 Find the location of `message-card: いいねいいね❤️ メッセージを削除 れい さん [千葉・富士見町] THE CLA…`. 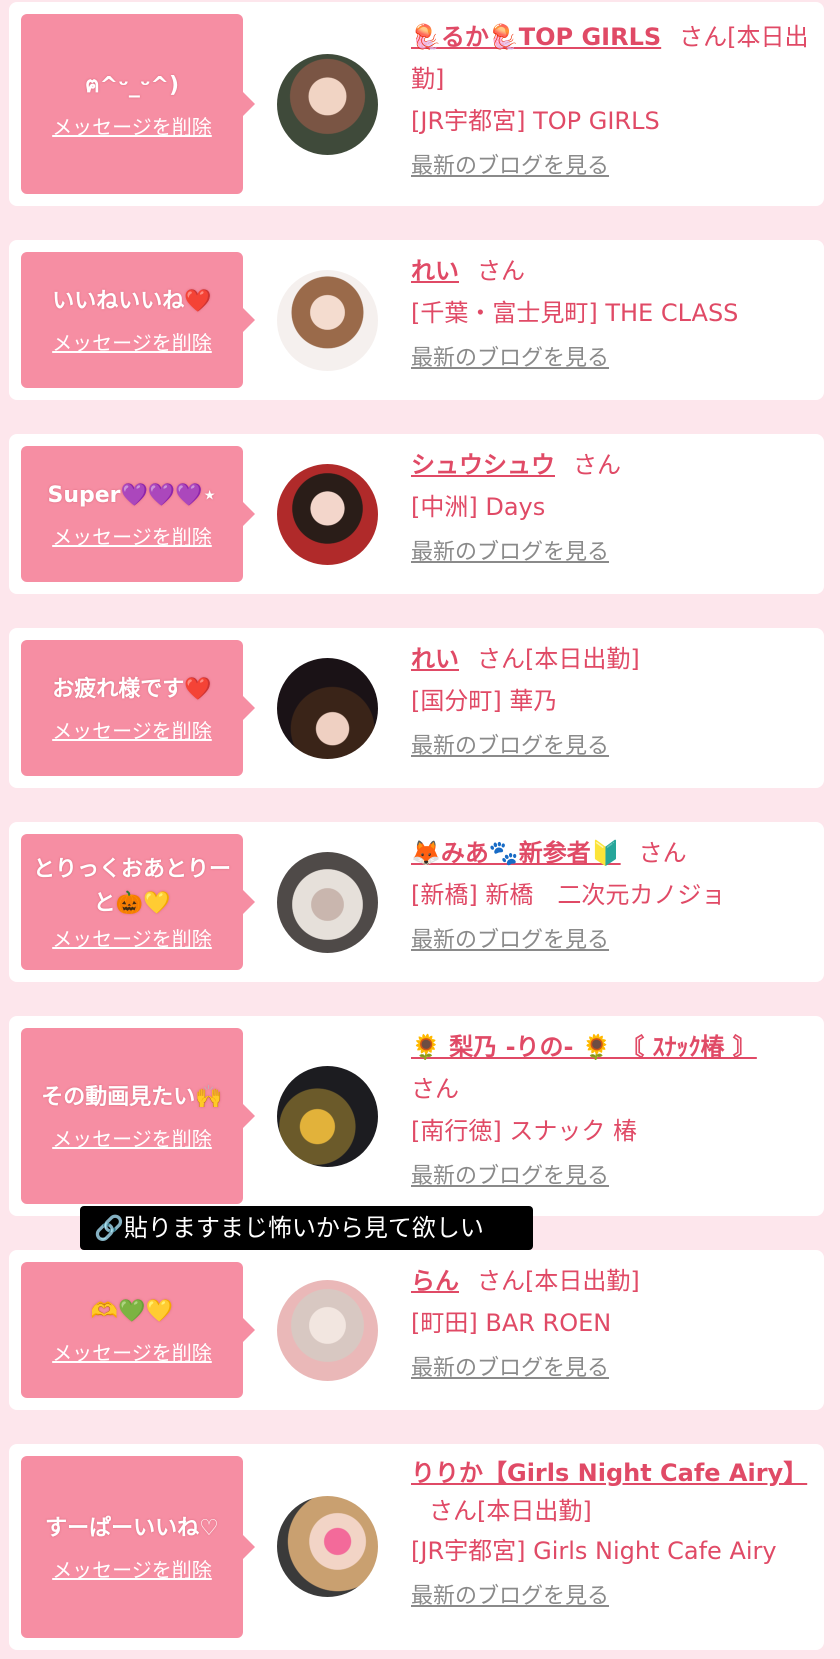

message-card: いいねいいね❤️ メッセージを削除 れい さん [千葉・富士見町] THE CLA… is located at coordinates (416, 320).